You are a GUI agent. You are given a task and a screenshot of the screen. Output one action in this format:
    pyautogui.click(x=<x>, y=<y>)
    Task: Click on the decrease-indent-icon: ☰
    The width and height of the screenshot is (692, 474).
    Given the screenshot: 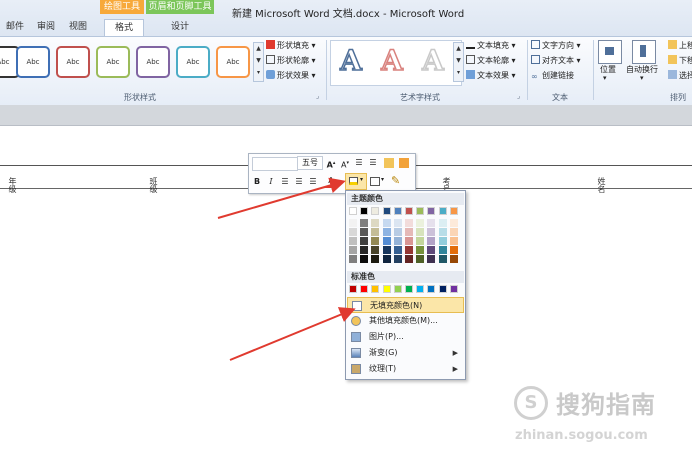 What is the action you would take?
    pyautogui.click(x=359, y=163)
    